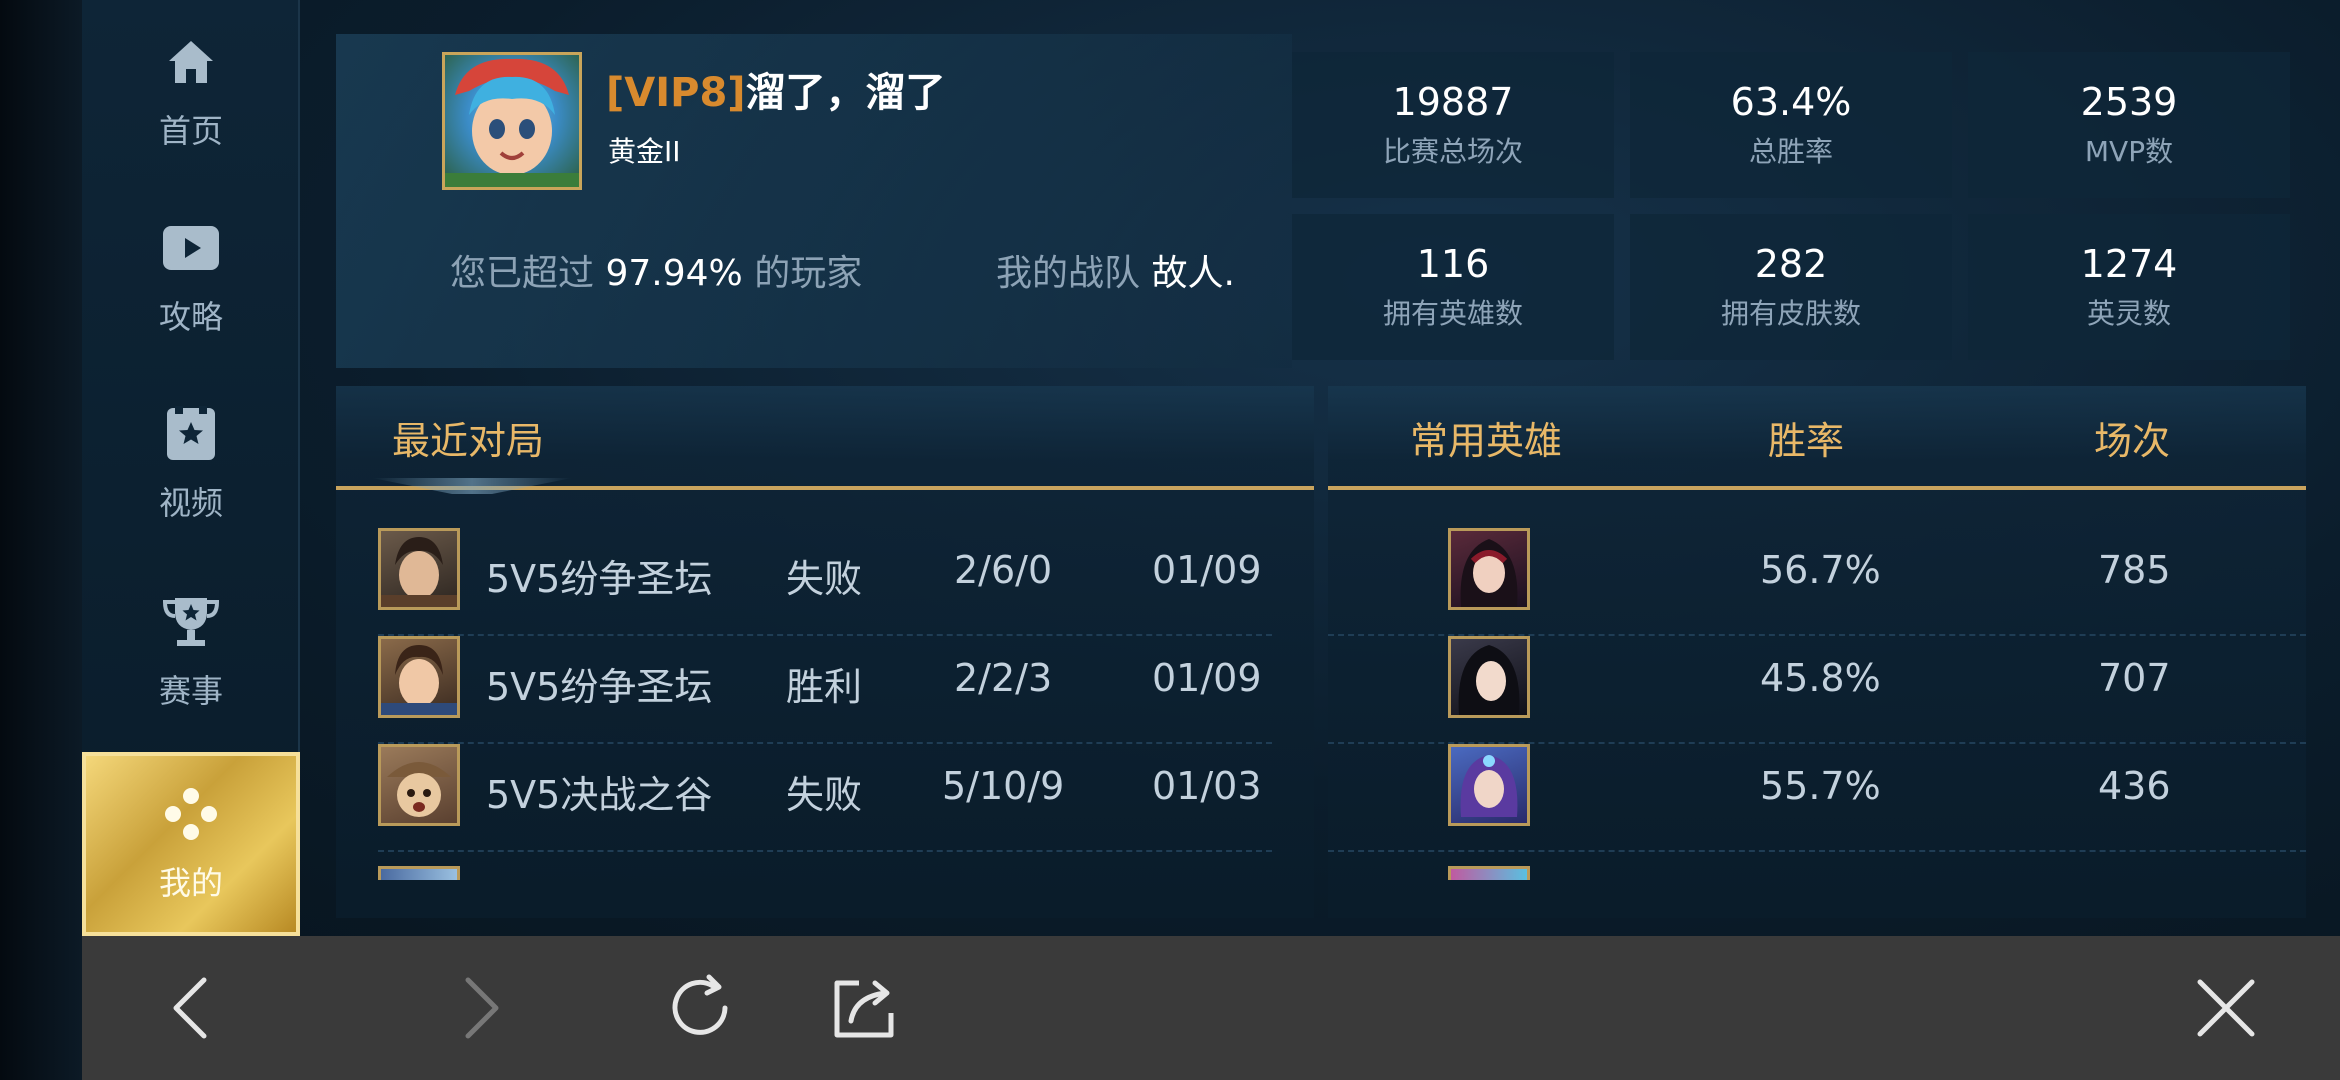  I want to click on stat-value: 63.4%, so click(1791, 102).